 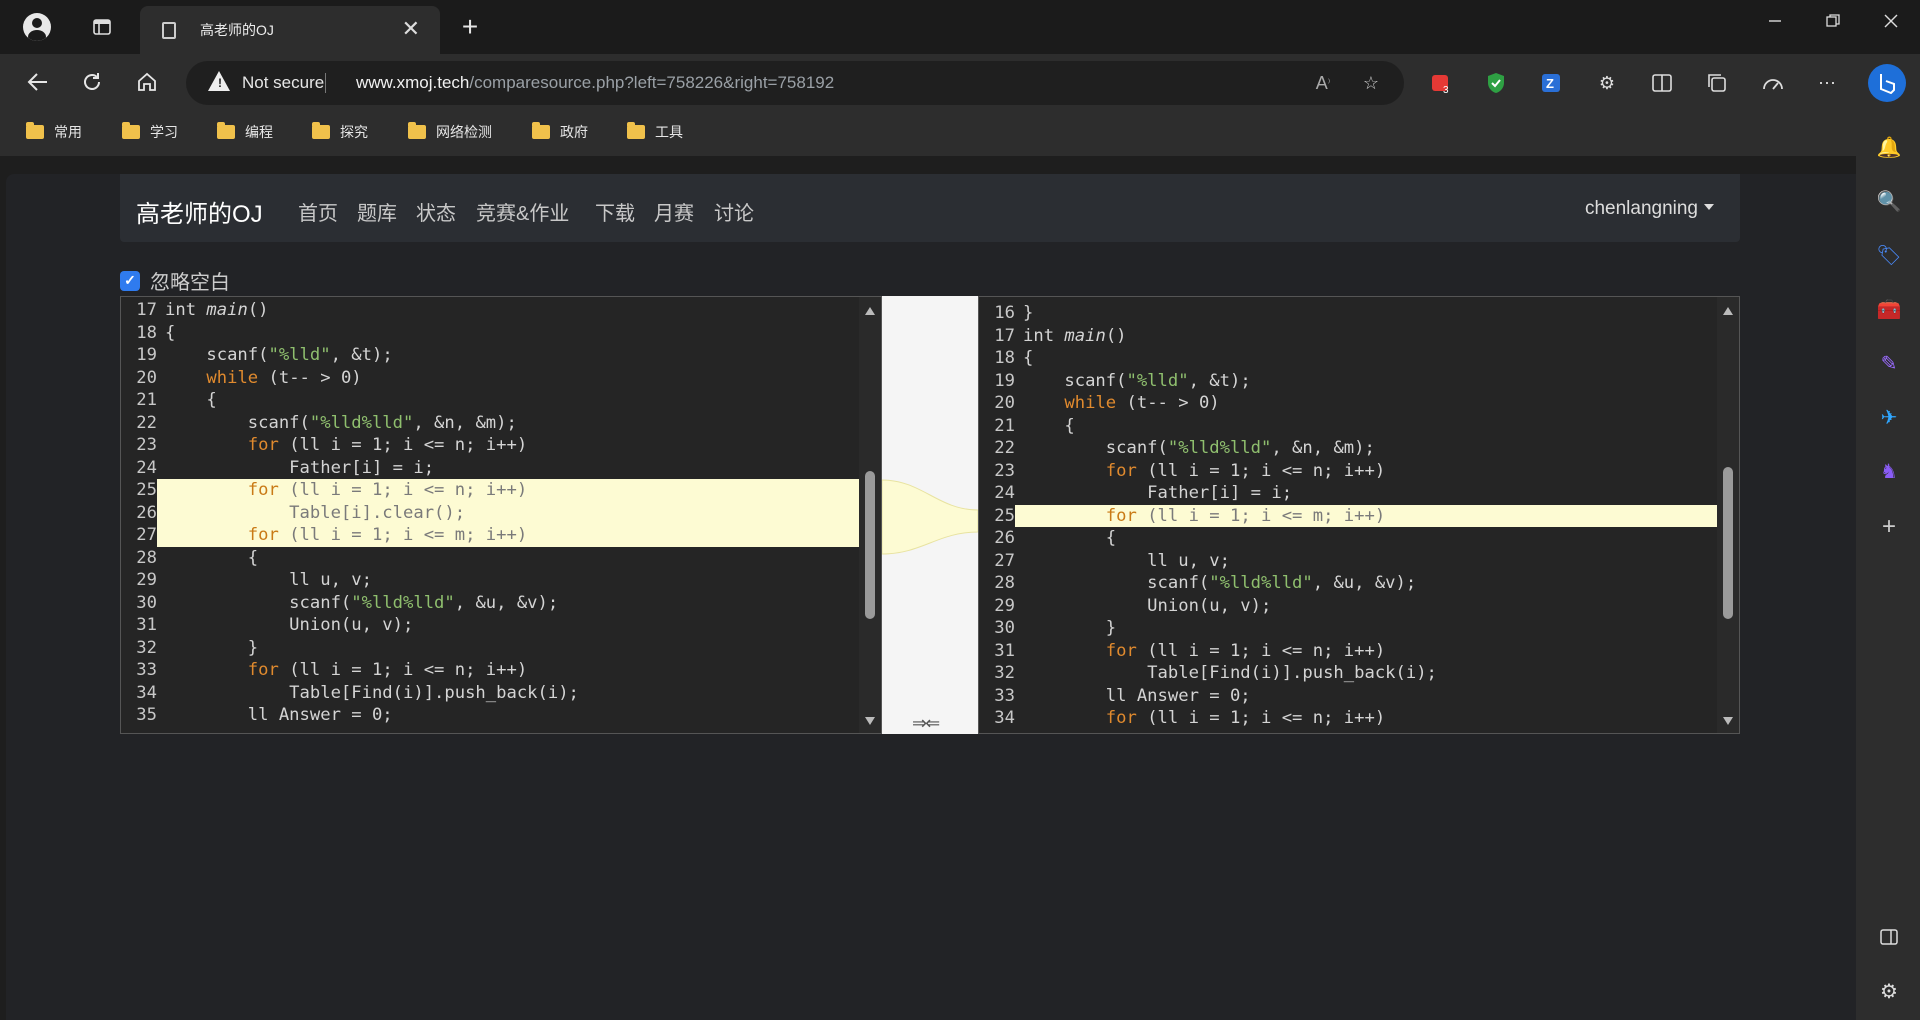 What do you see at coordinates (615, 211) in the screenshot?
I see `nav-link-download: 下载` at bounding box center [615, 211].